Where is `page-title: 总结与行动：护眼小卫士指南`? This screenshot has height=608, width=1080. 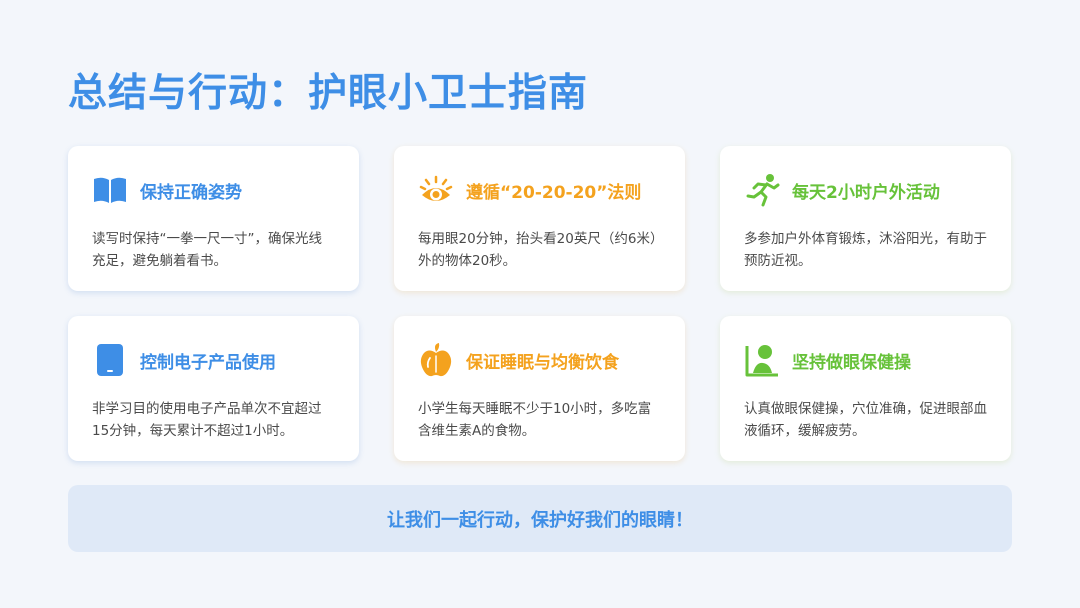 page-title: 总结与行动：护眼小卫士指南 is located at coordinates (328, 93).